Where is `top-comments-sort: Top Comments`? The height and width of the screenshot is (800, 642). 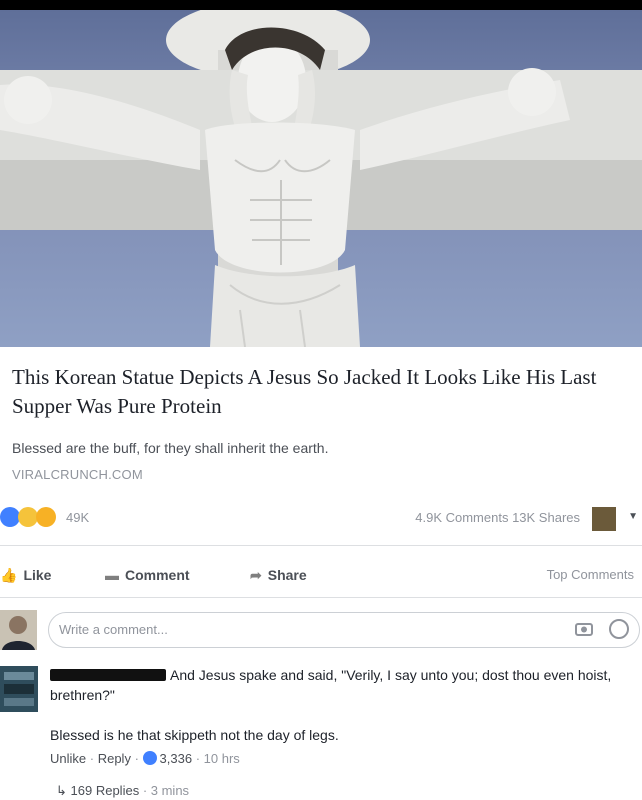
top-comments-sort: Top Comments is located at coordinates (590, 574).